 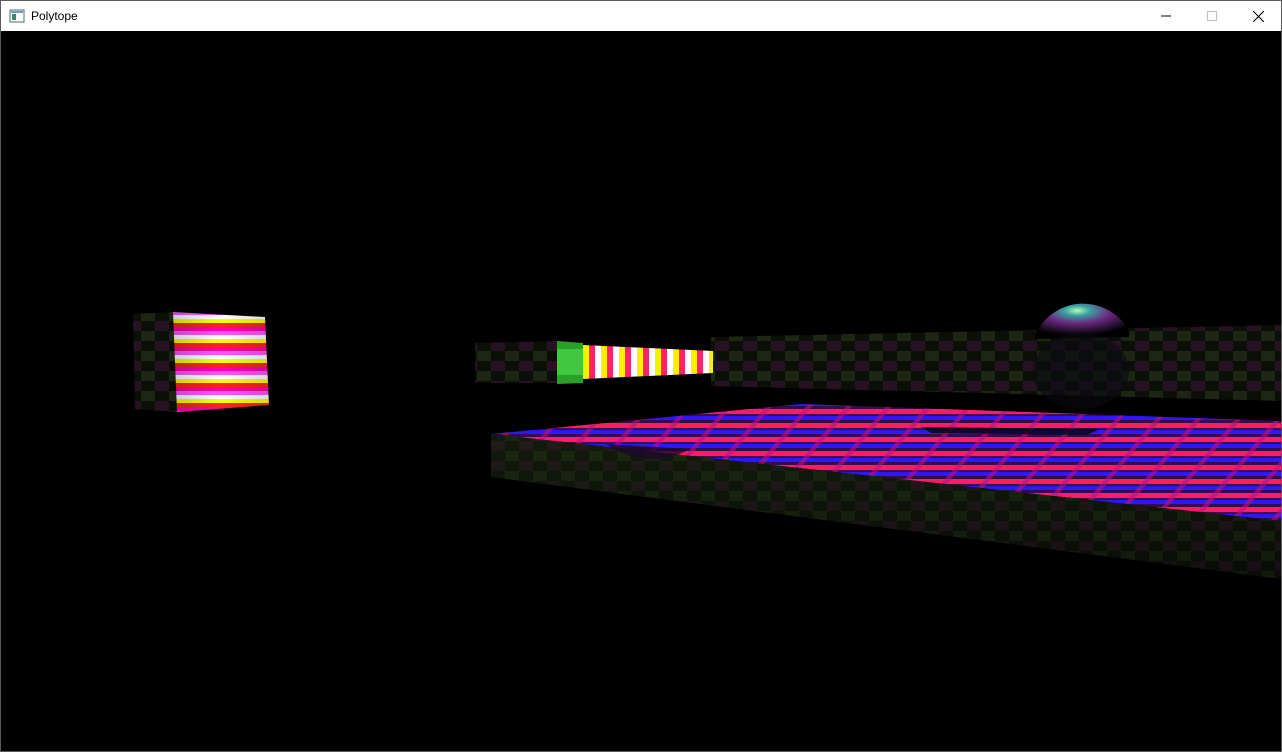 What do you see at coordinates (641, 16) in the screenshot?
I see `title-bar: Polytope` at bounding box center [641, 16].